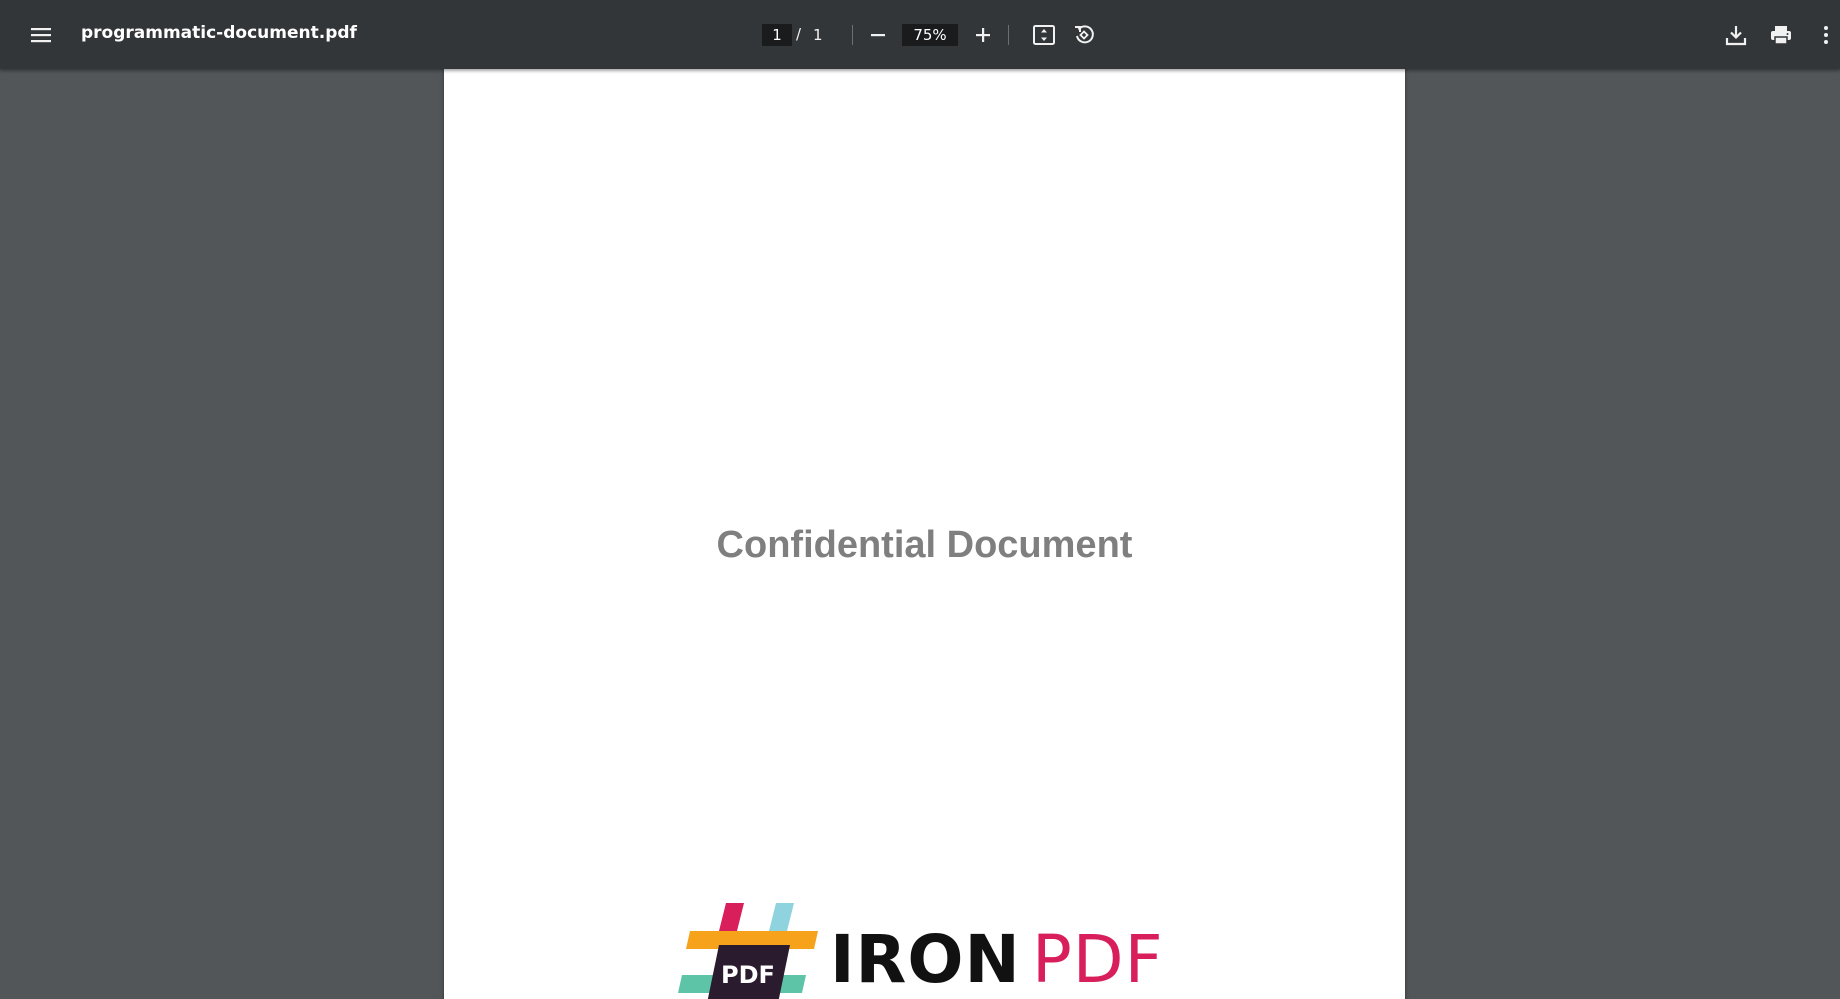 This screenshot has height=999, width=1840. Describe the element at coordinates (930, 35) in the screenshot. I see `zoom-level-input: 75%` at that location.